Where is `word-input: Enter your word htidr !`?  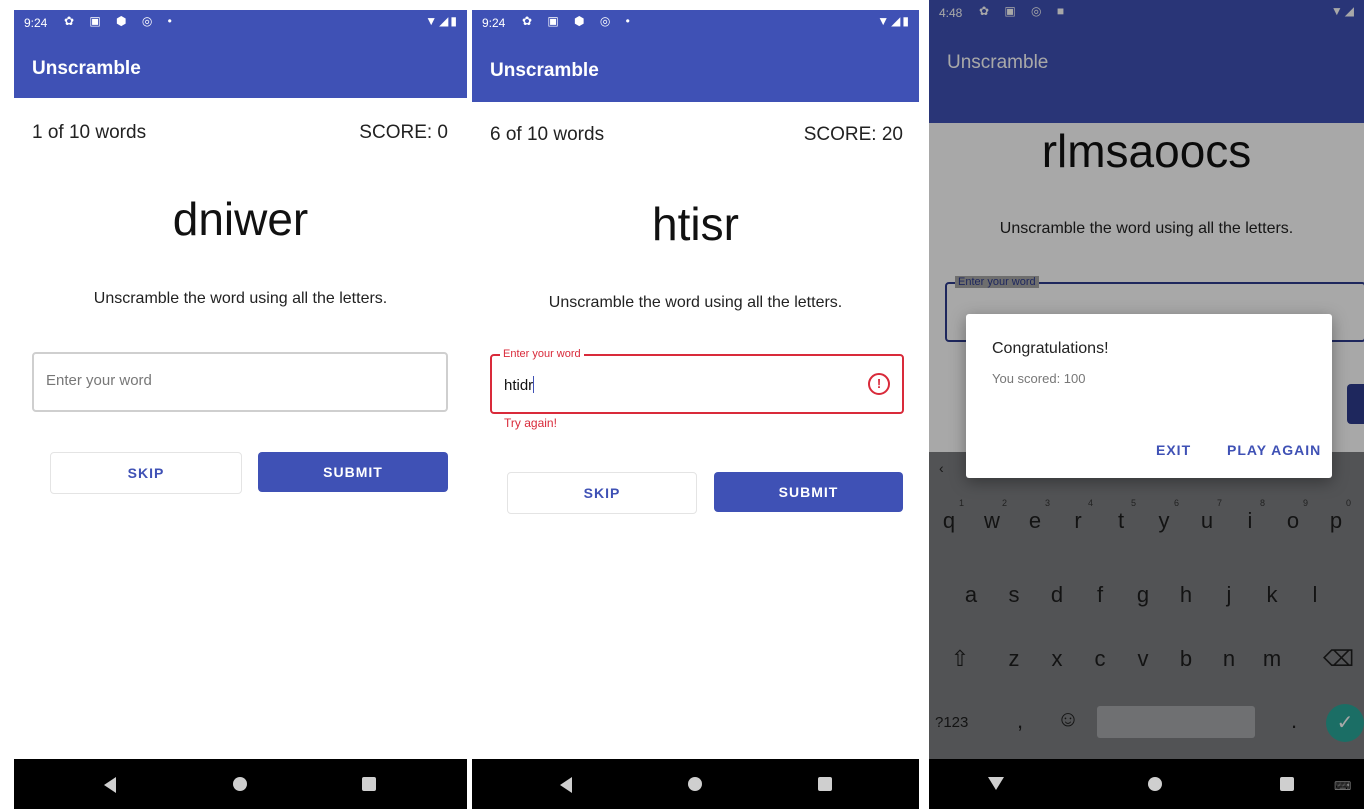
word-input: Enter your word htidr ! is located at coordinates (697, 381).